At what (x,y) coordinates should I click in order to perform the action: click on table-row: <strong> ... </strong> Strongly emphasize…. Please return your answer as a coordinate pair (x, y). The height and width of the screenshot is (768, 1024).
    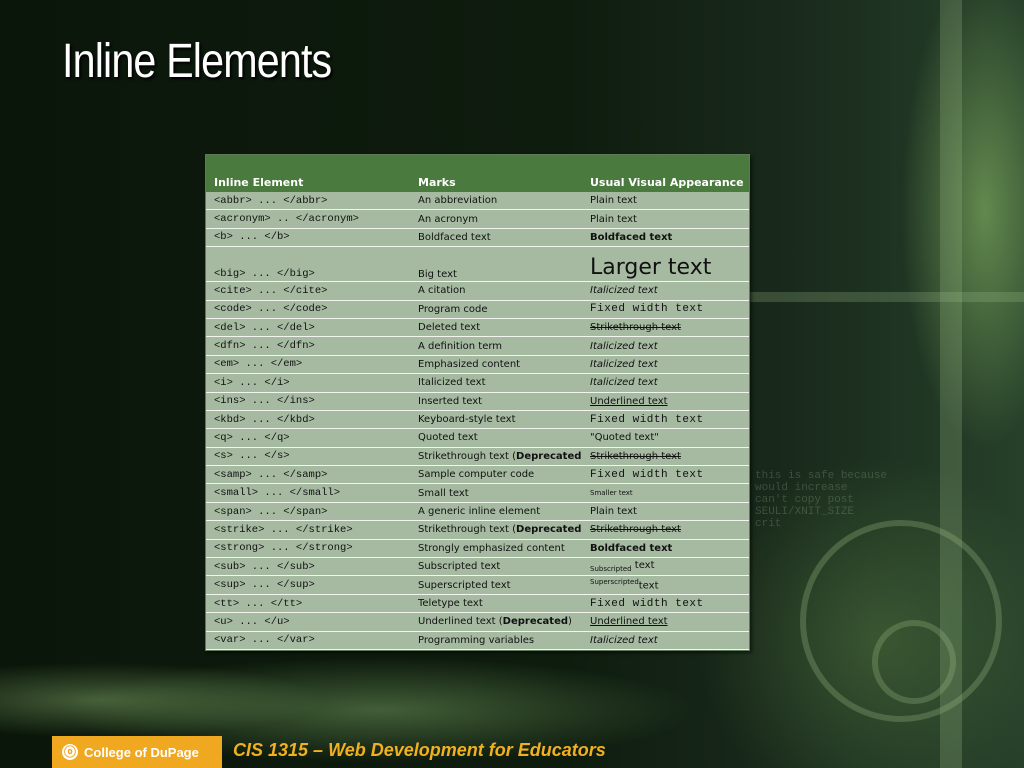
    Looking at the image, I should click on (477, 549).